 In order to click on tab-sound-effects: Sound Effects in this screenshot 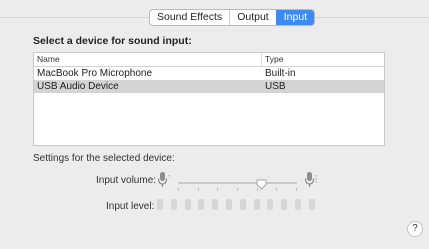, I will do `click(189, 17)`.